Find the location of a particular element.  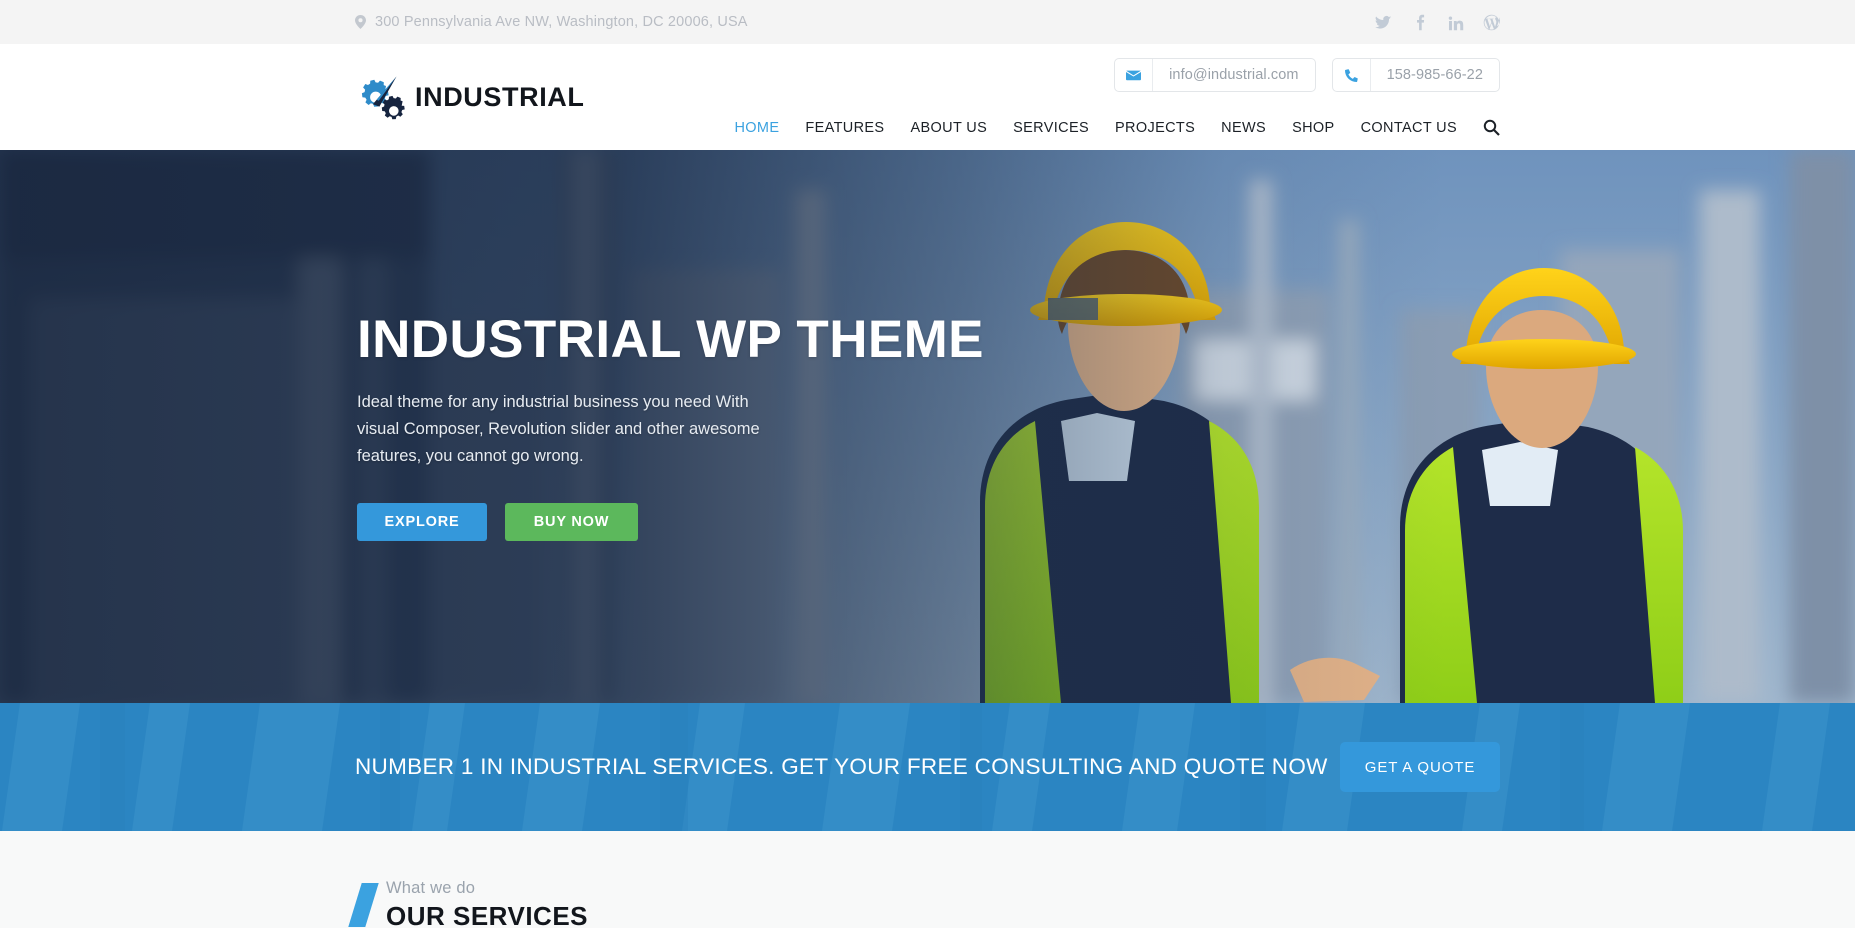

nav-item-contact-us: CONTACT US is located at coordinates (1409, 128).